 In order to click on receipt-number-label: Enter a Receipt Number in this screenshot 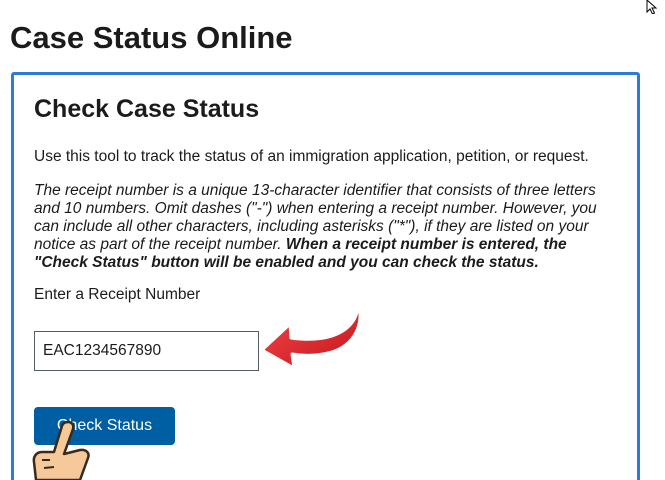, I will do `click(117, 294)`.